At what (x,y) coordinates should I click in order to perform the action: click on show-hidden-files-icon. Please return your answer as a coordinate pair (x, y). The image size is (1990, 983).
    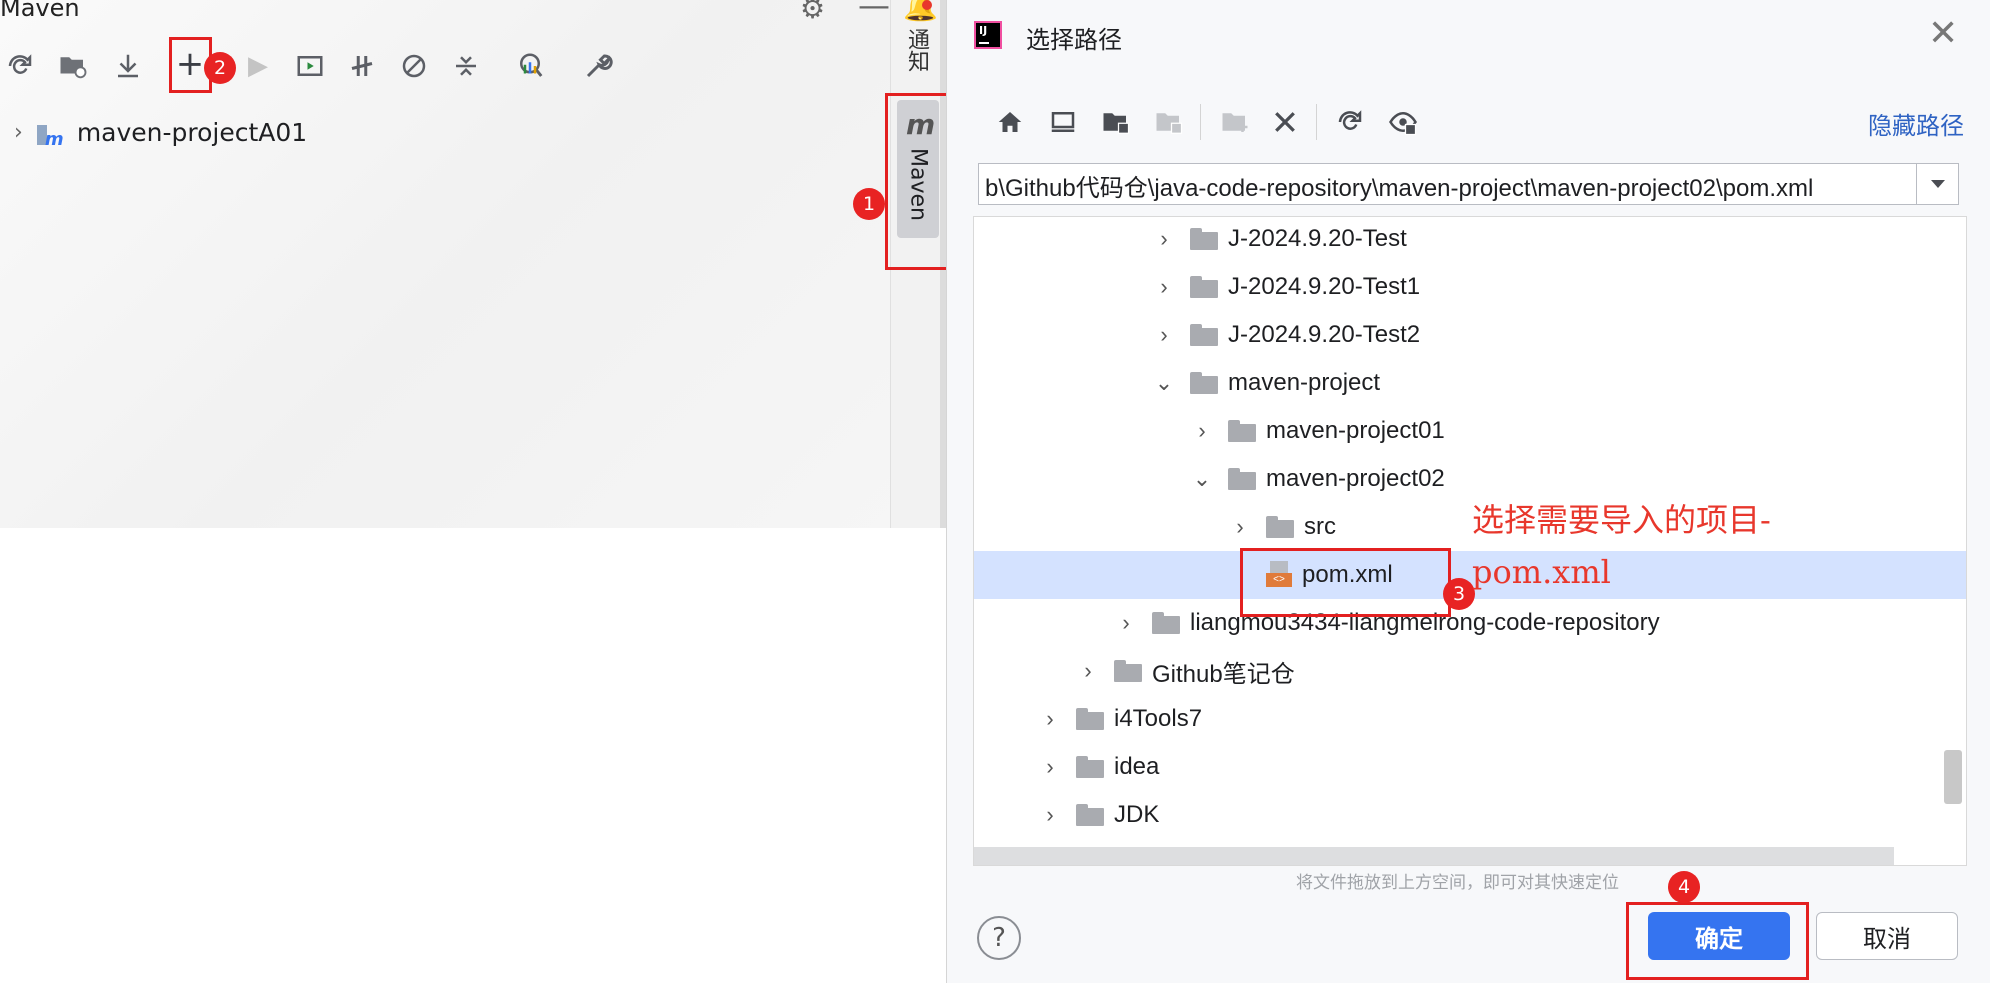
    Looking at the image, I should click on (1403, 122).